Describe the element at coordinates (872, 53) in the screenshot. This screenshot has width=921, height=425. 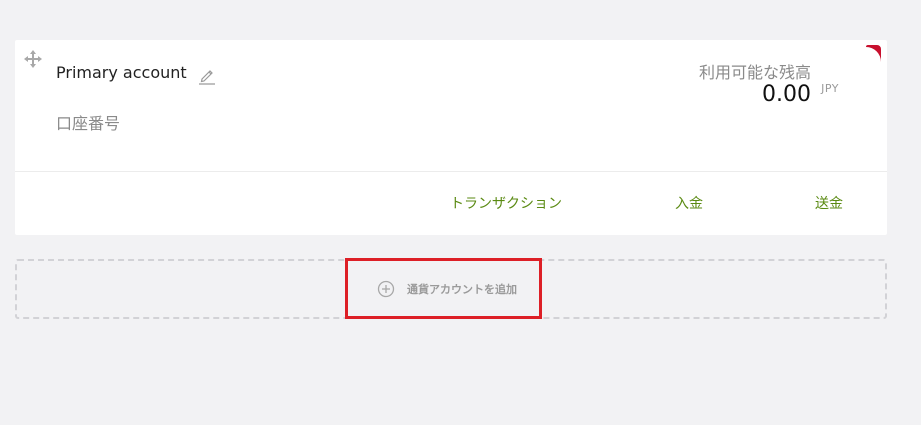
I see `currency-flag-icon` at that location.